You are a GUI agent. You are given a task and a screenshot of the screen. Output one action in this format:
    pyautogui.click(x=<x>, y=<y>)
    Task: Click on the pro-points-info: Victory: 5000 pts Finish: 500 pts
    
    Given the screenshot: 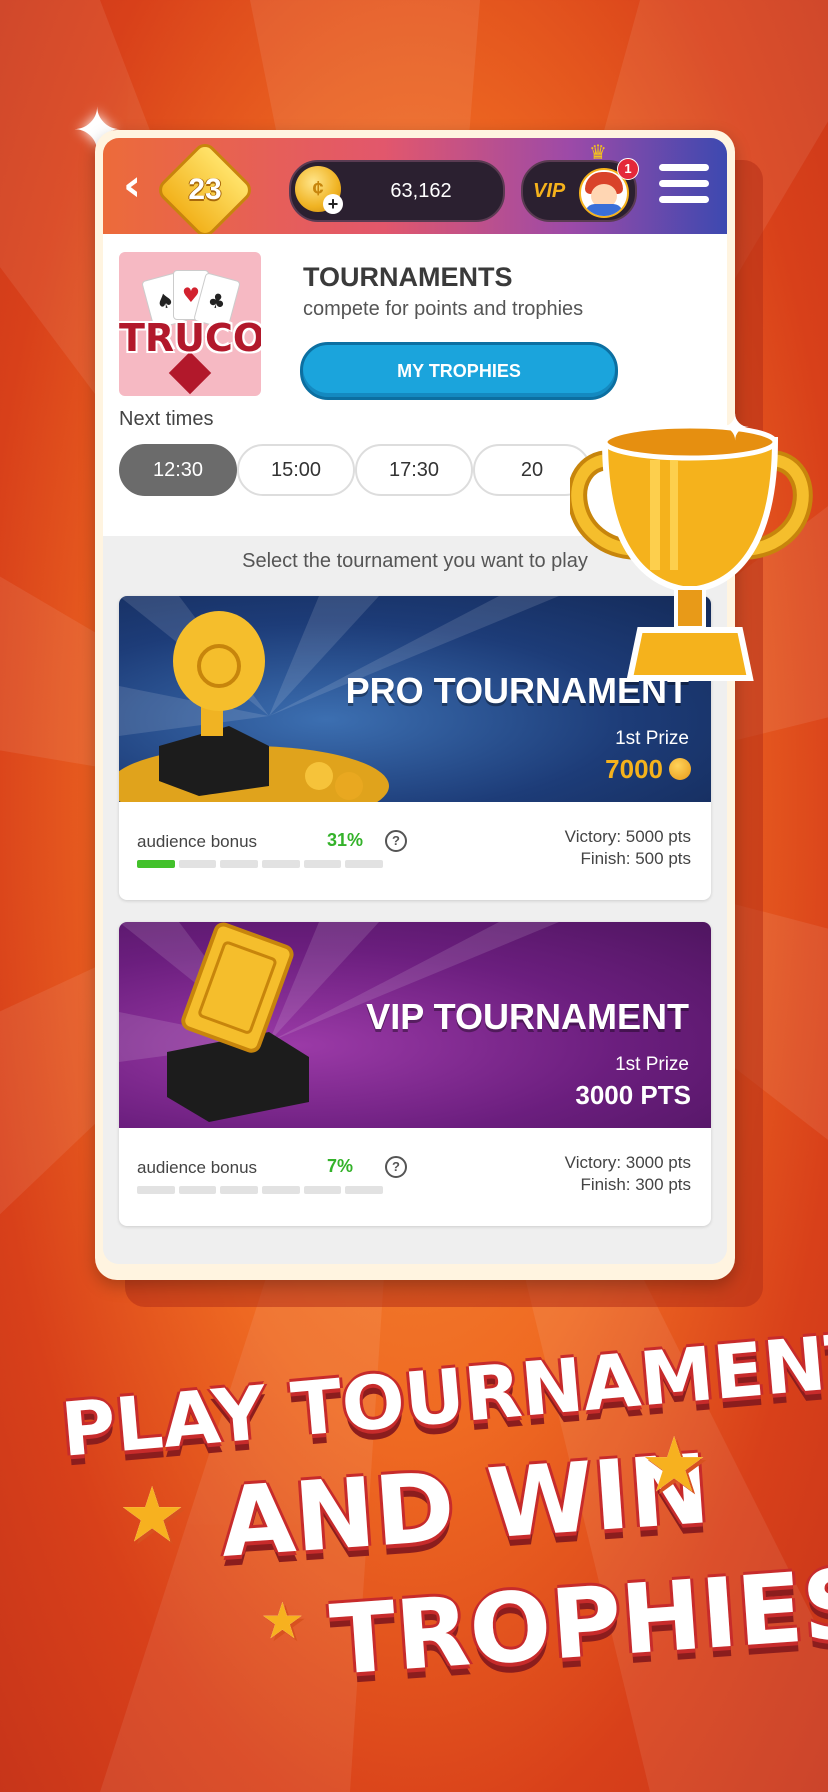 What is the action you would take?
    pyautogui.click(x=628, y=848)
    